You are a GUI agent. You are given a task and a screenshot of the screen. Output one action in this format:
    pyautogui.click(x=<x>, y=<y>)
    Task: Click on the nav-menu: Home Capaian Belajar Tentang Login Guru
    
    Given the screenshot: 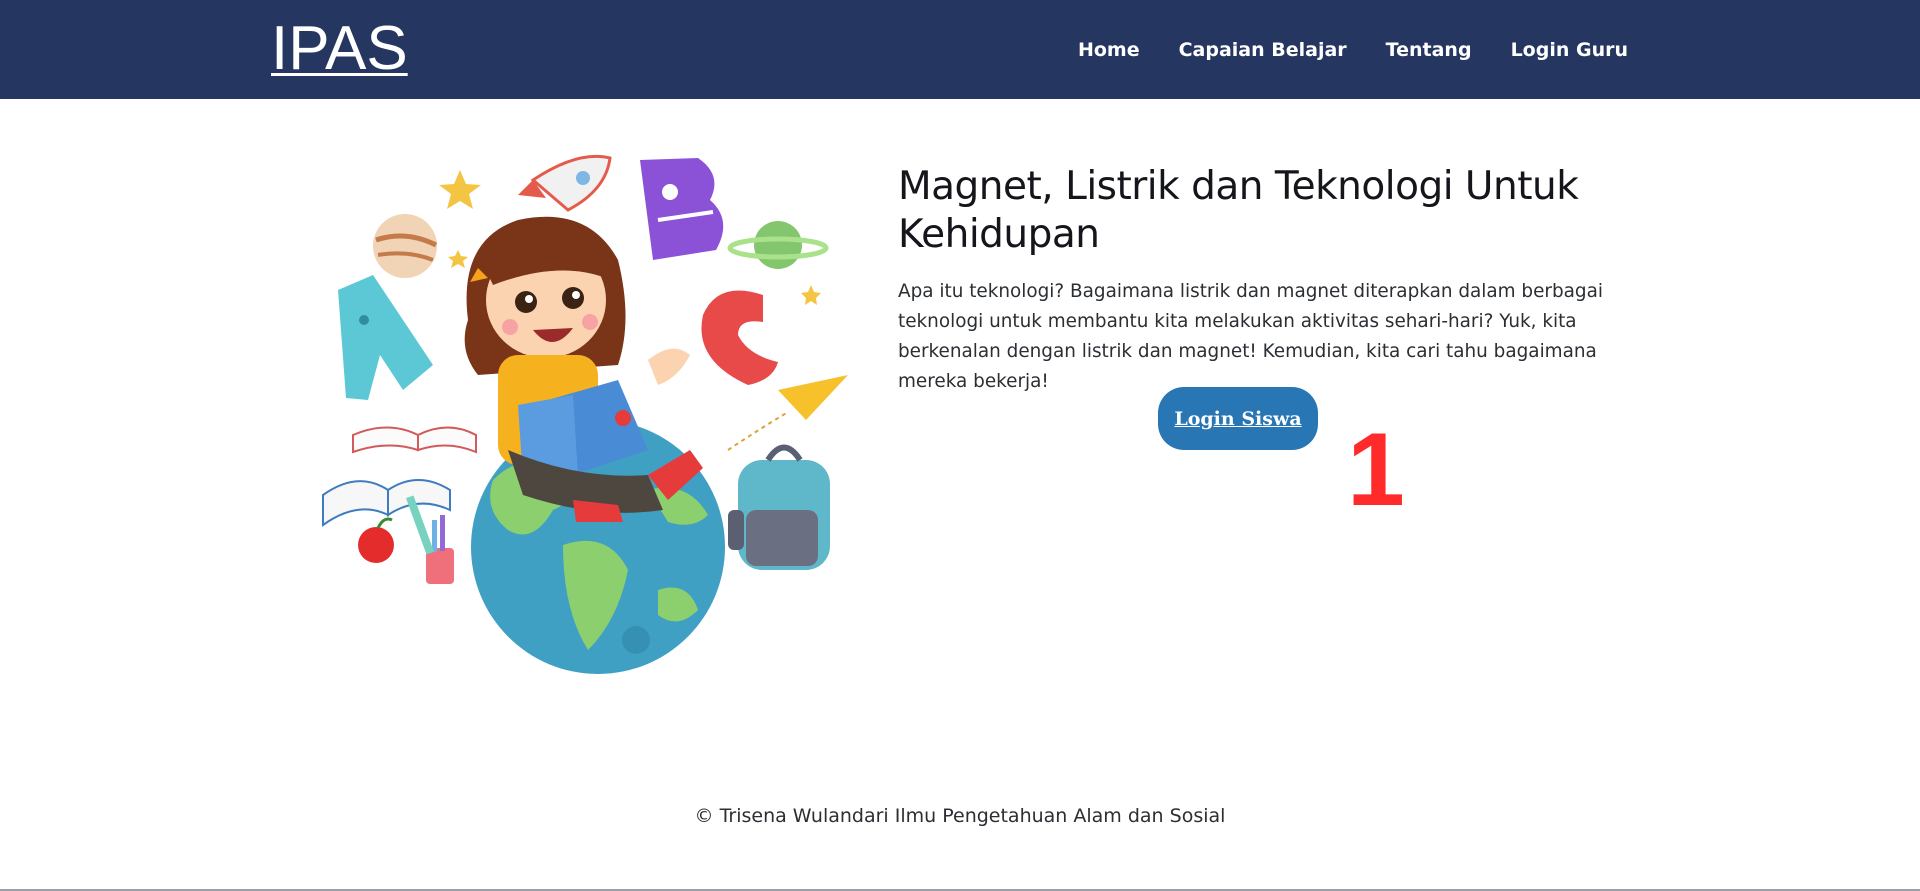 What is the action you would take?
    pyautogui.click(x=1353, y=50)
    